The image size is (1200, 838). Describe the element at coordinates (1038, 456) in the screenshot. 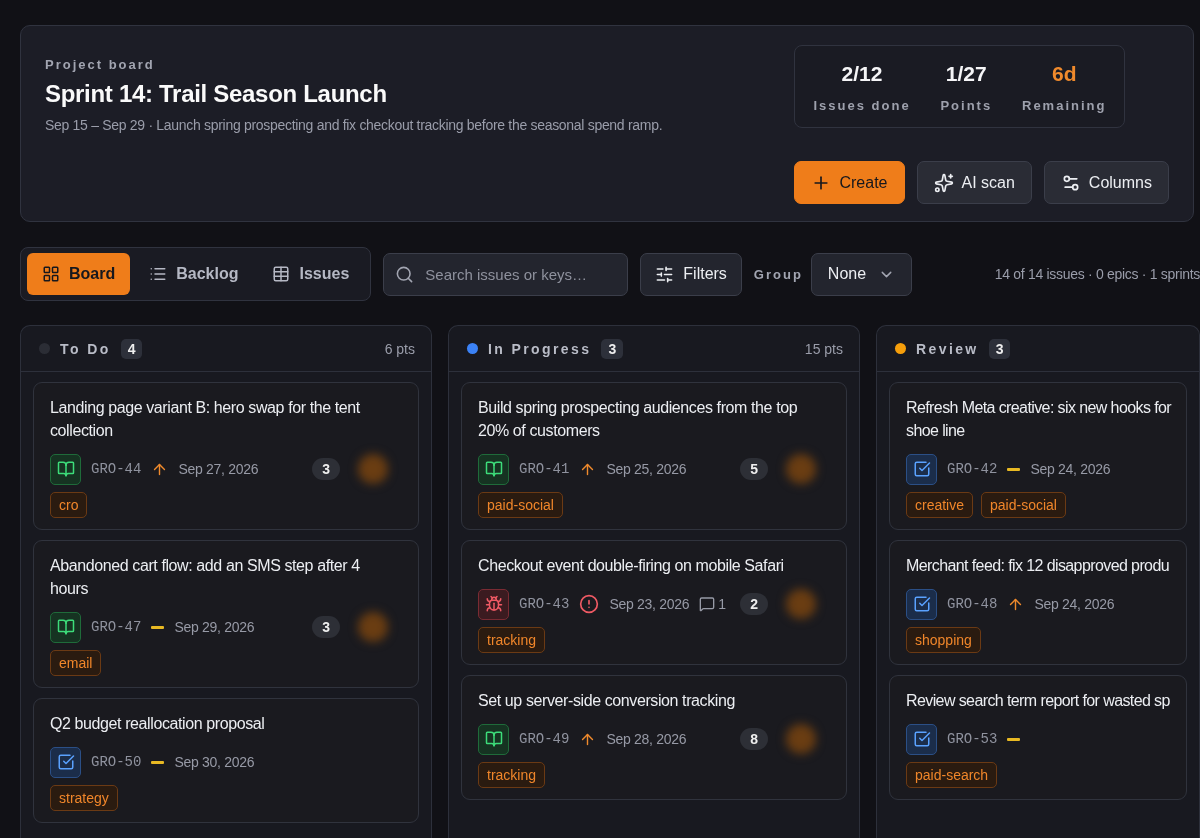

I see `issue-card: Refresh Meta creative: six new hooks for shoe line GRO-42 Sep 24, 2026 creative paid-social` at that location.